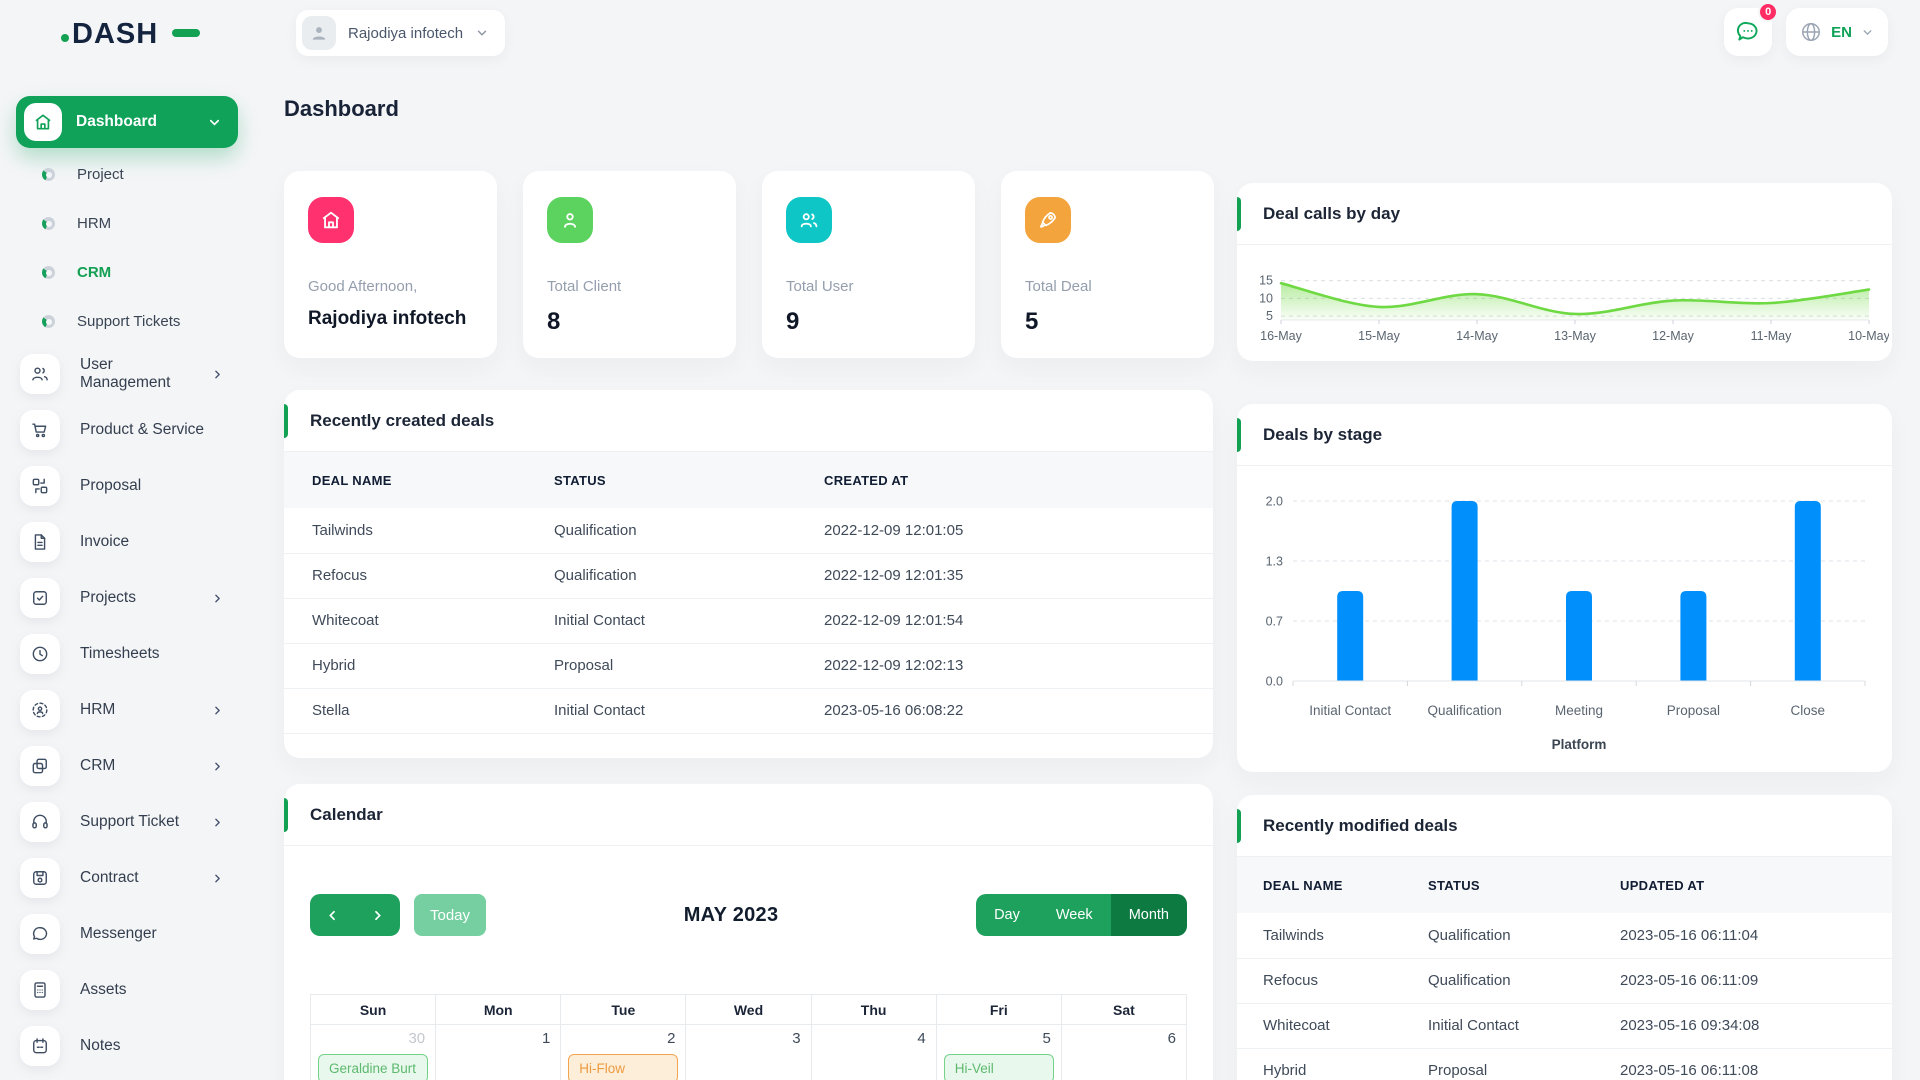  I want to click on sidebar-item-messenger: Messenger, so click(132, 934).